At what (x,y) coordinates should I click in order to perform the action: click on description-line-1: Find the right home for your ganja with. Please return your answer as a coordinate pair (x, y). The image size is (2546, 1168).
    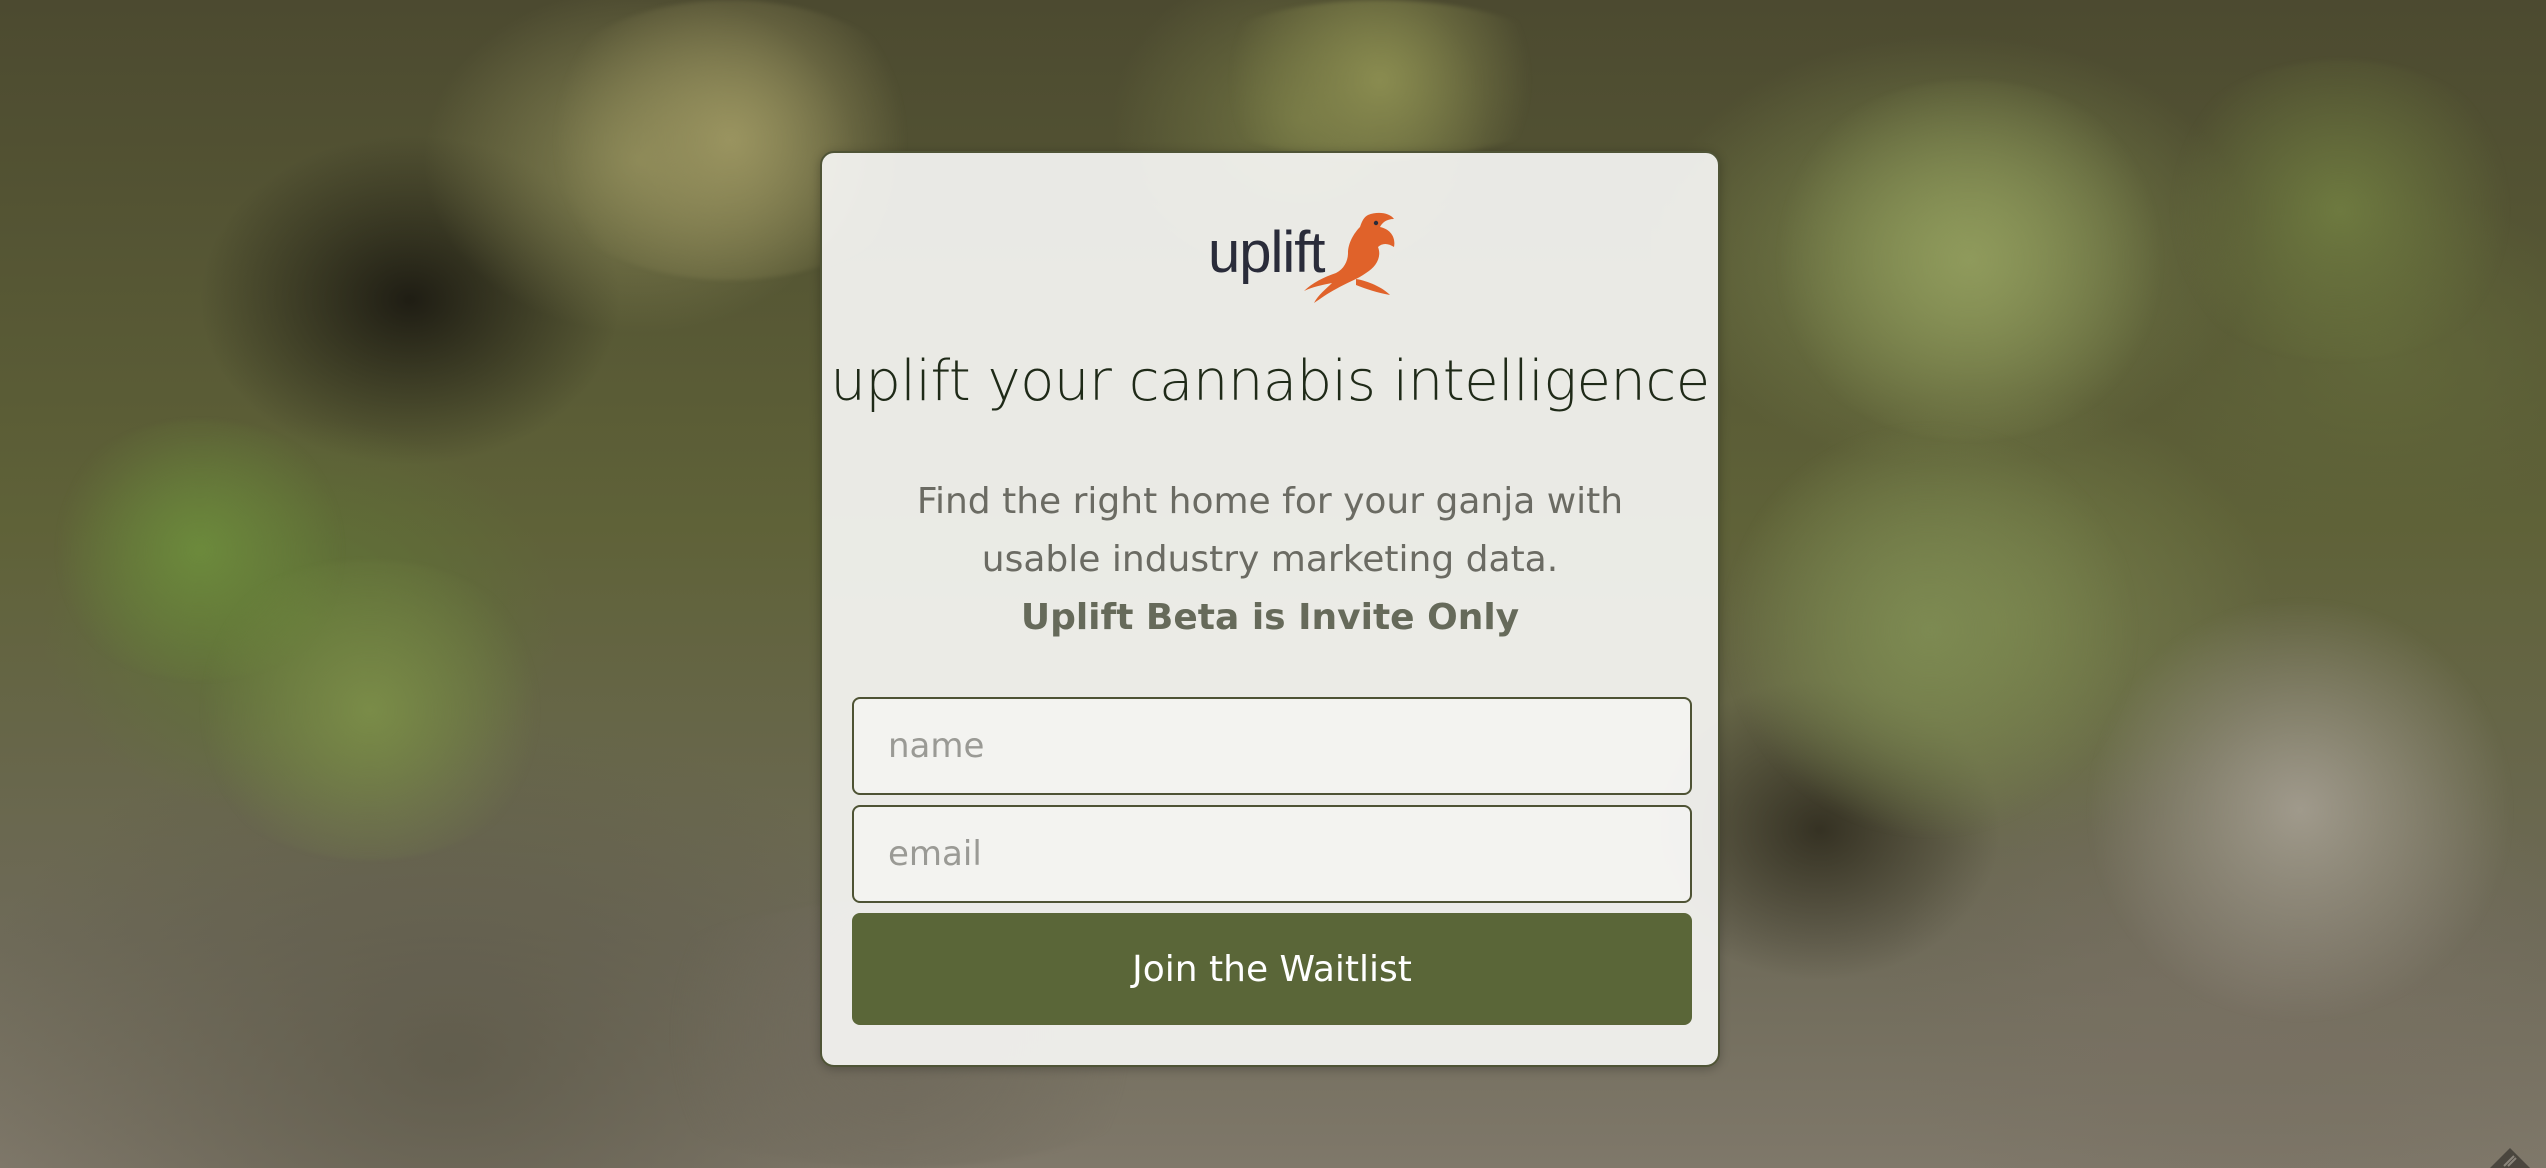
    Looking at the image, I should click on (1270, 501).